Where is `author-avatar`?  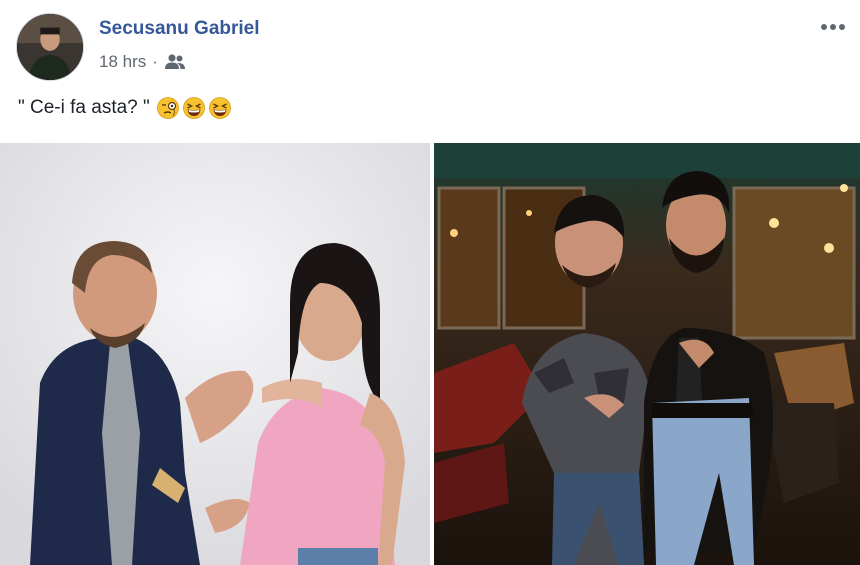 author-avatar is located at coordinates (50, 47).